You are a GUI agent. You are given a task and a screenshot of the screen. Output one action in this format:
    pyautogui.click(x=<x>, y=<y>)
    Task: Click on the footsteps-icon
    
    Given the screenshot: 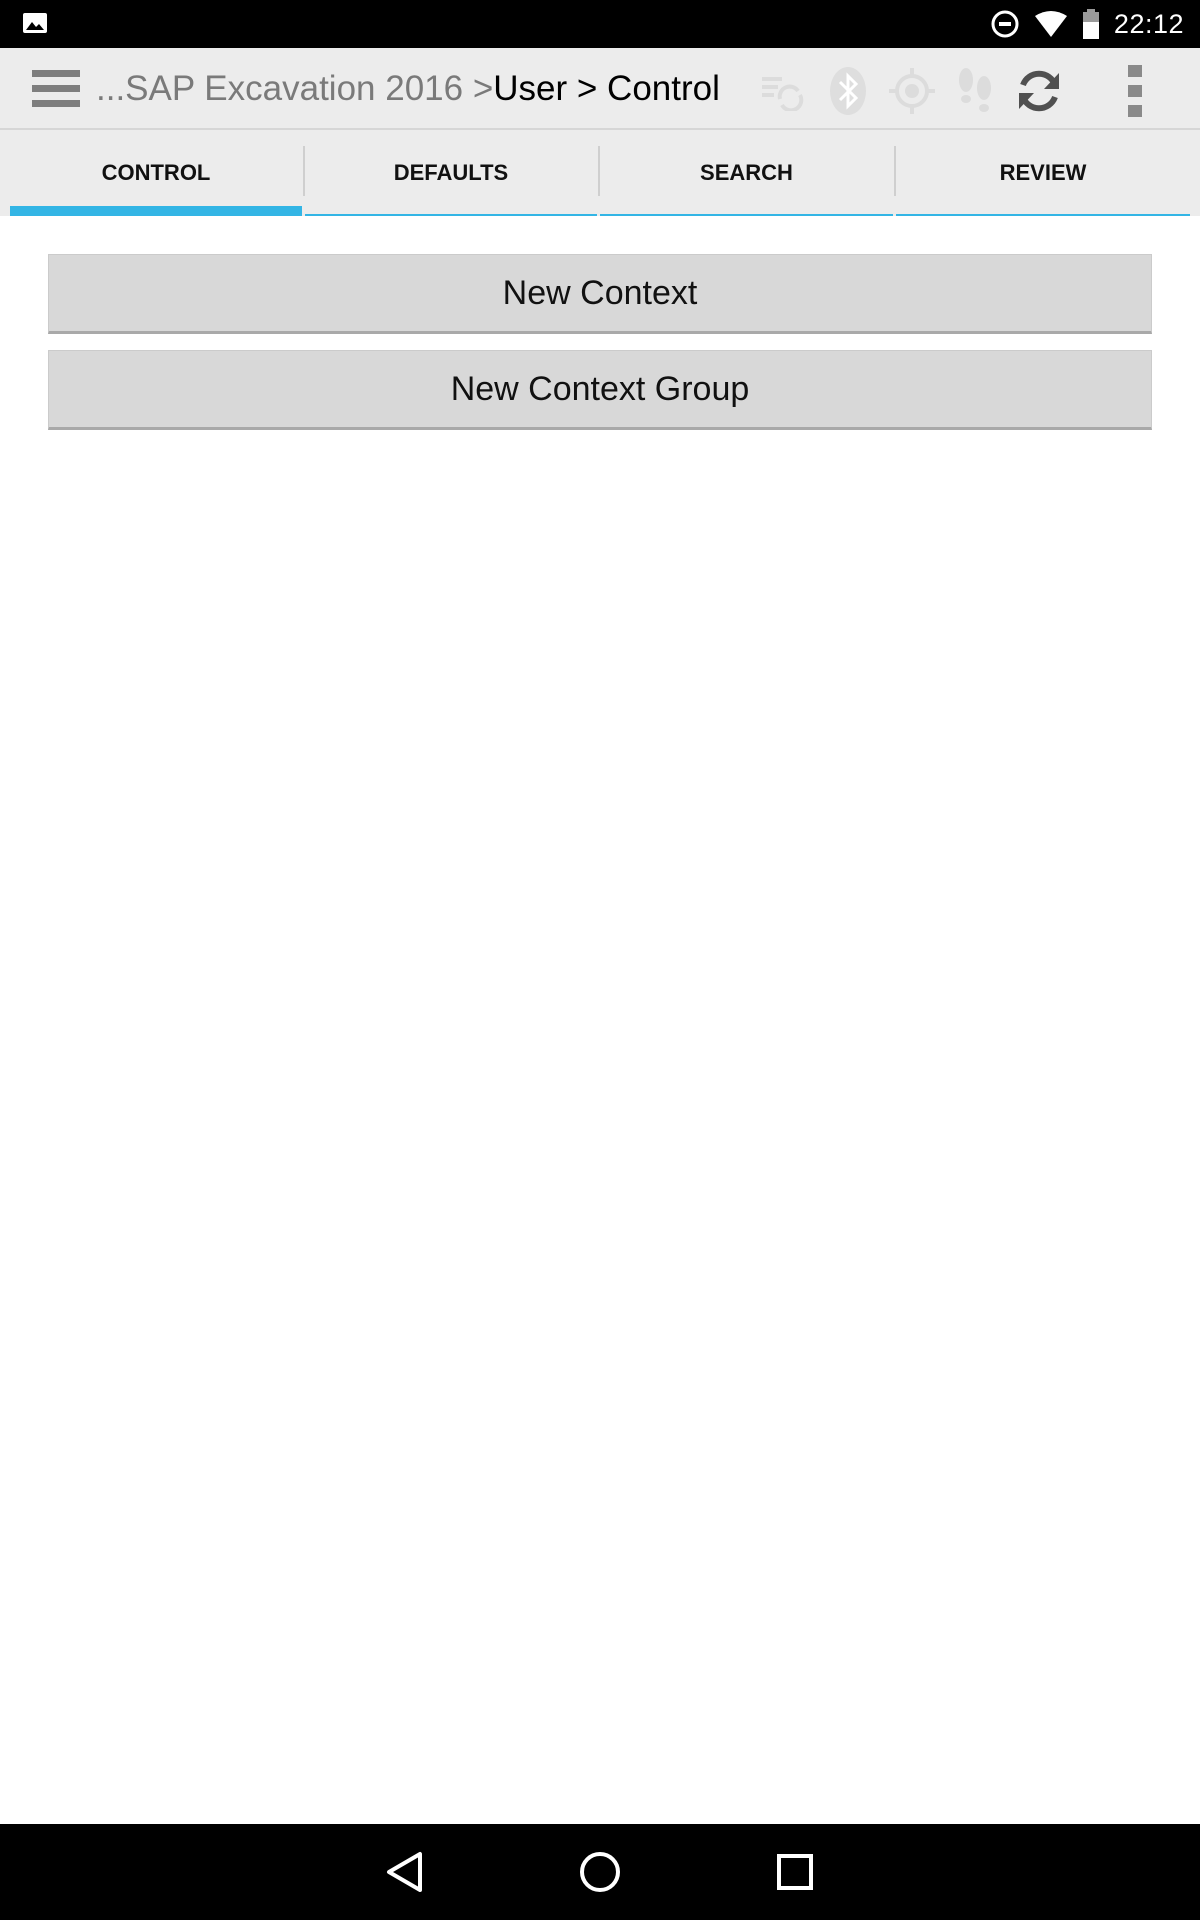 What is the action you would take?
    pyautogui.click(x=975, y=91)
    